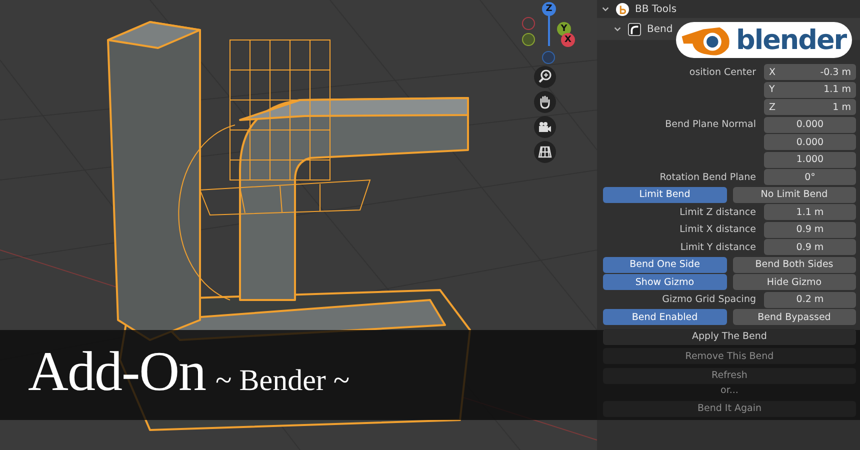  I want to click on axis-handle: Y, so click(564, 29).